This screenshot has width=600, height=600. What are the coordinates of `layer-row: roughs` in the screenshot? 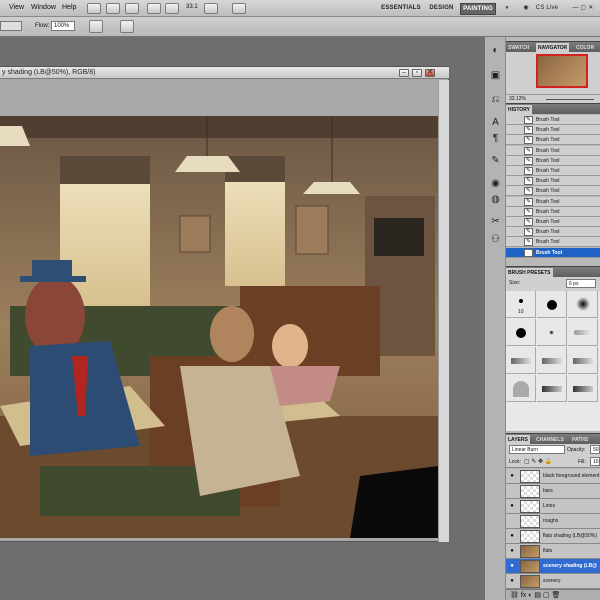 It's located at (553, 521).